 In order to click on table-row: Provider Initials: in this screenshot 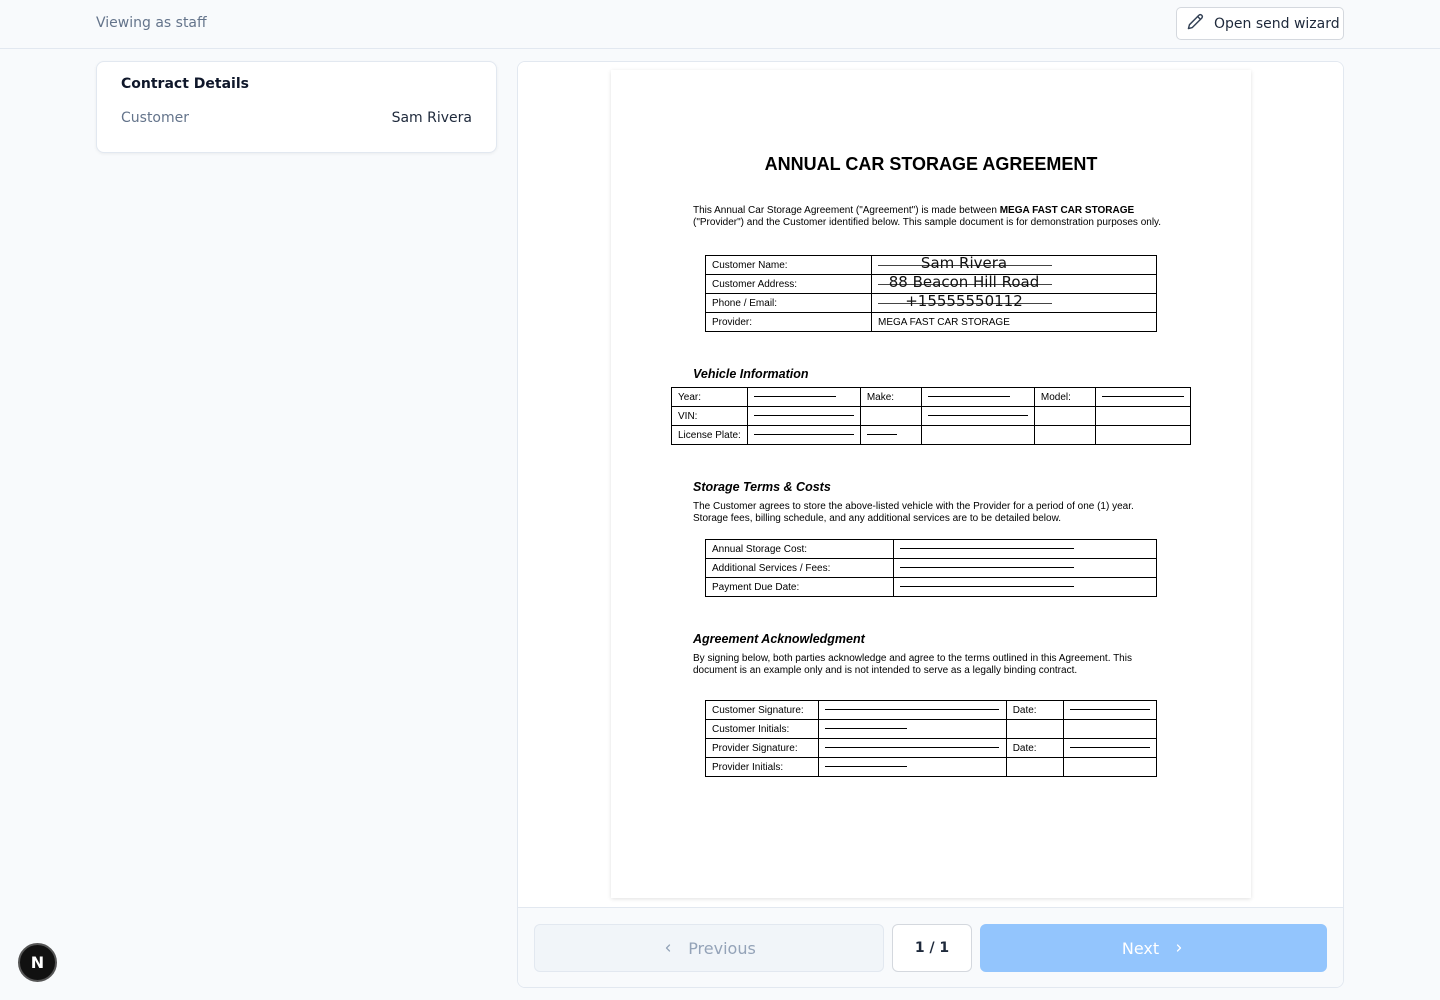, I will do `click(931, 767)`.